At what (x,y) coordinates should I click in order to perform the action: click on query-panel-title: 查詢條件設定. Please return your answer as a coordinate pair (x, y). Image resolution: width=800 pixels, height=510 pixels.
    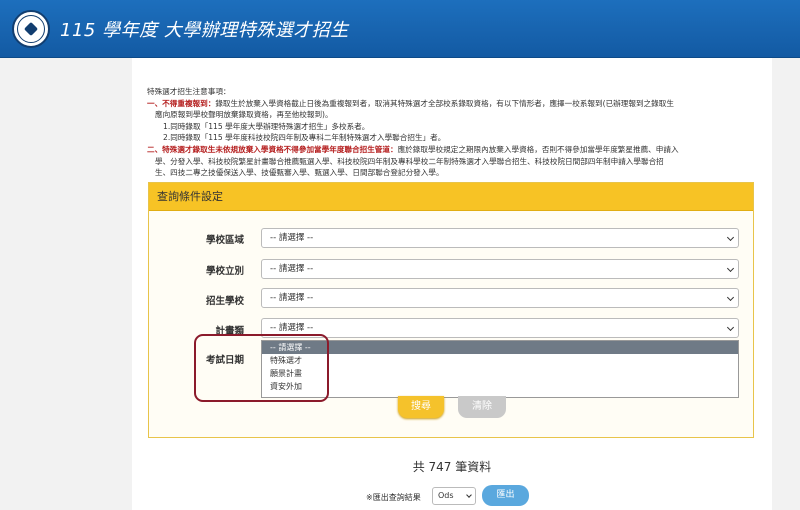
    Looking at the image, I should click on (451, 197).